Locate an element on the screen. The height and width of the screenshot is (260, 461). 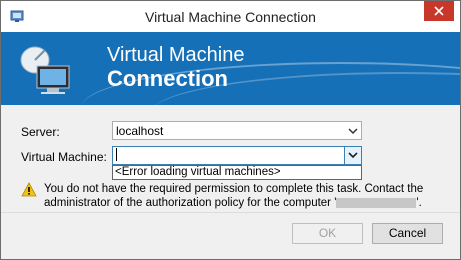
server-combobox: localhost is located at coordinates (237, 130).